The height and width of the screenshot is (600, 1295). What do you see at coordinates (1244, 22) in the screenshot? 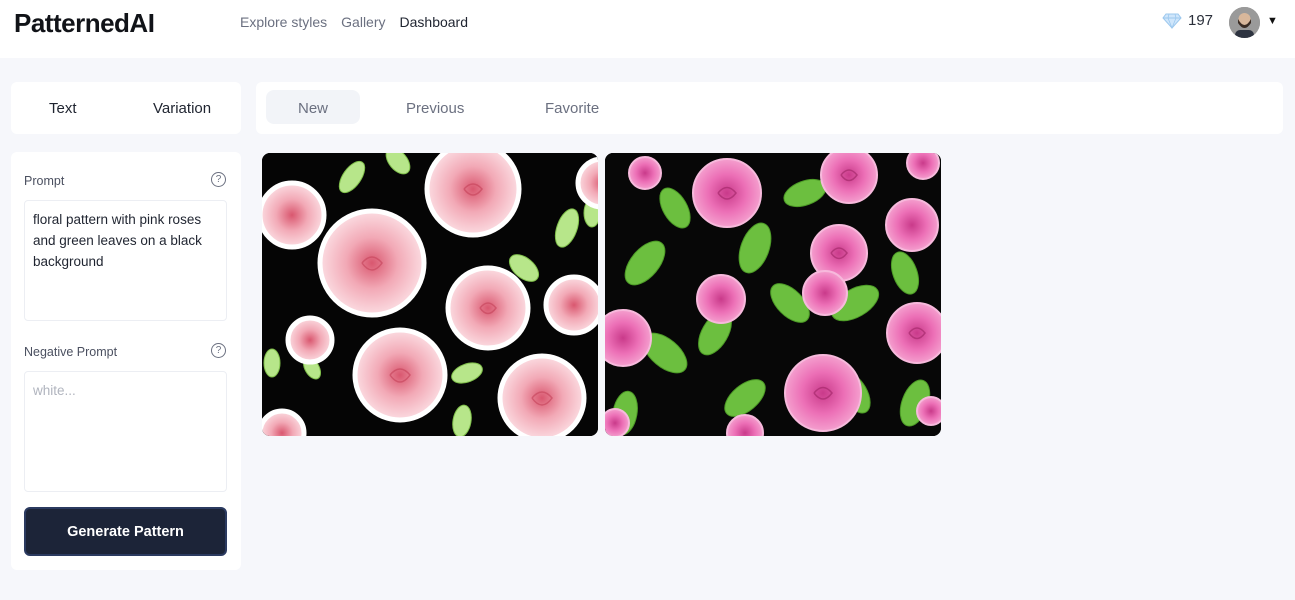
I see `avatar` at bounding box center [1244, 22].